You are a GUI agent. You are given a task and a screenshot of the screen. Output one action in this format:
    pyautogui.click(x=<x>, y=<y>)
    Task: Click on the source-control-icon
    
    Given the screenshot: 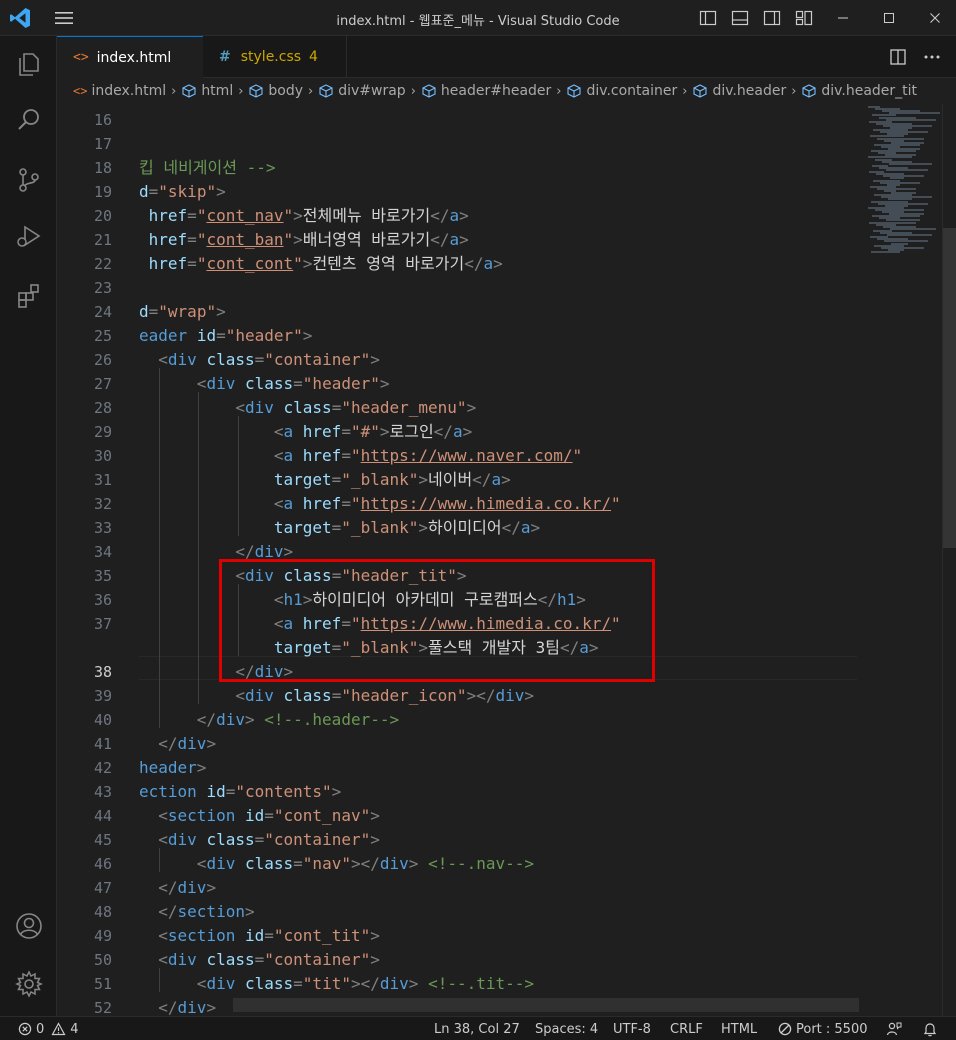 What is the action you would take?
    pyautogui.click(x=28, y=180)
    